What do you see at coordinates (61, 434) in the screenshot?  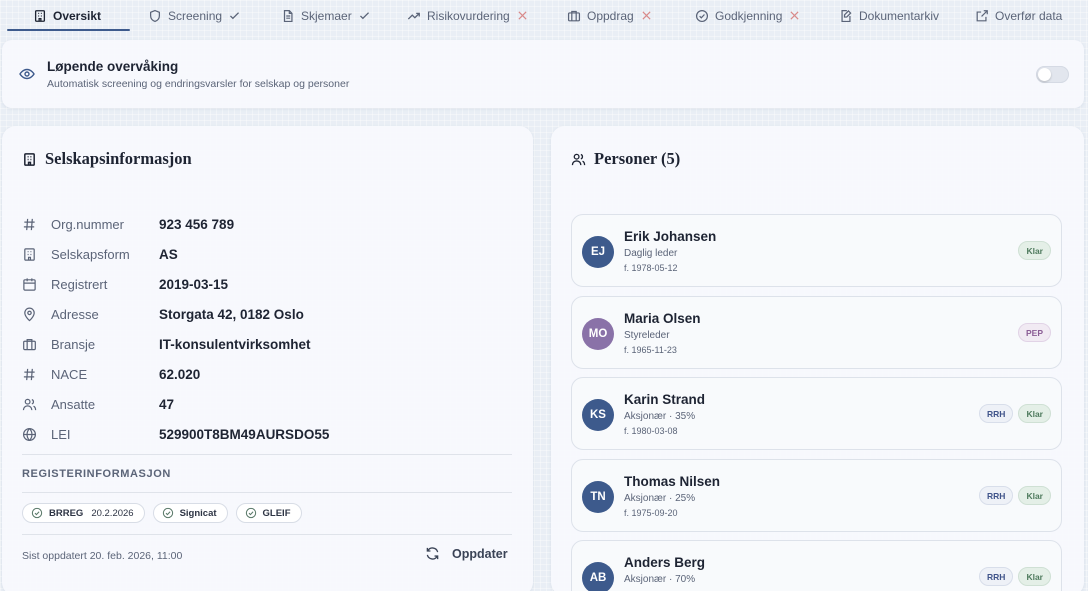 I see `info-label: LEI` at bounding box center [61, 434].